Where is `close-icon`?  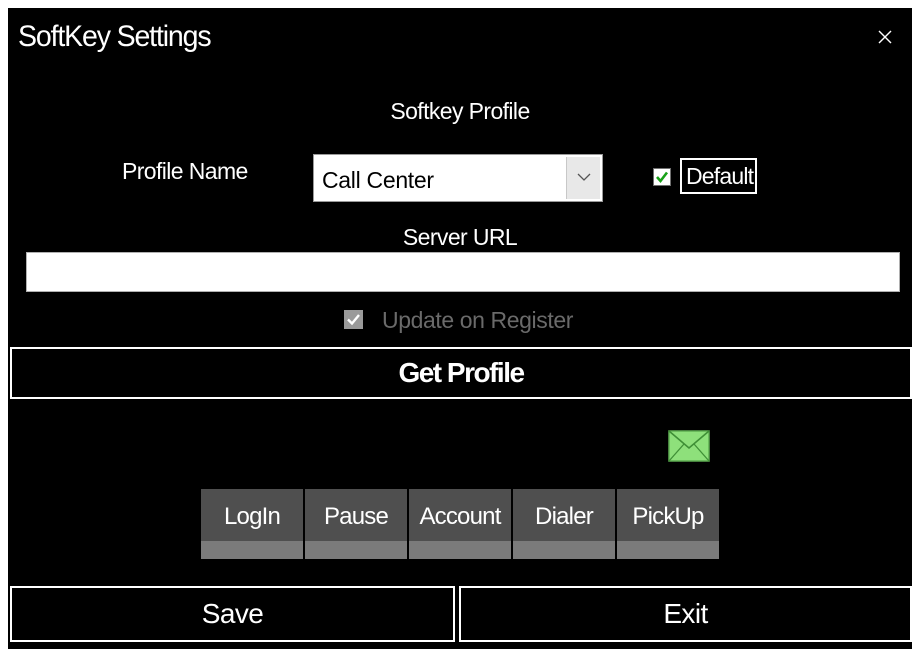
close-icon is located at coordinates (885, 37).